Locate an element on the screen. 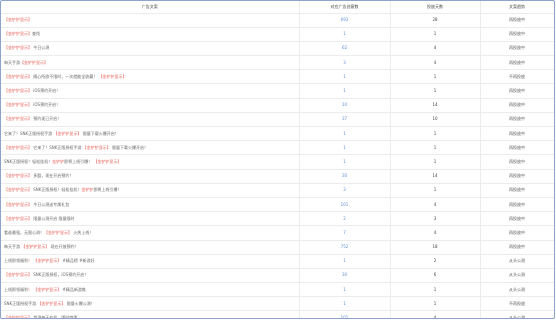 The image size is (556, 320). table-row: 【金铲铲显示】 随心所欲不限时，一次就能全收藏！ 【金铲铲显示】 1 1 不再投放 is located at coordinates (277, 77).